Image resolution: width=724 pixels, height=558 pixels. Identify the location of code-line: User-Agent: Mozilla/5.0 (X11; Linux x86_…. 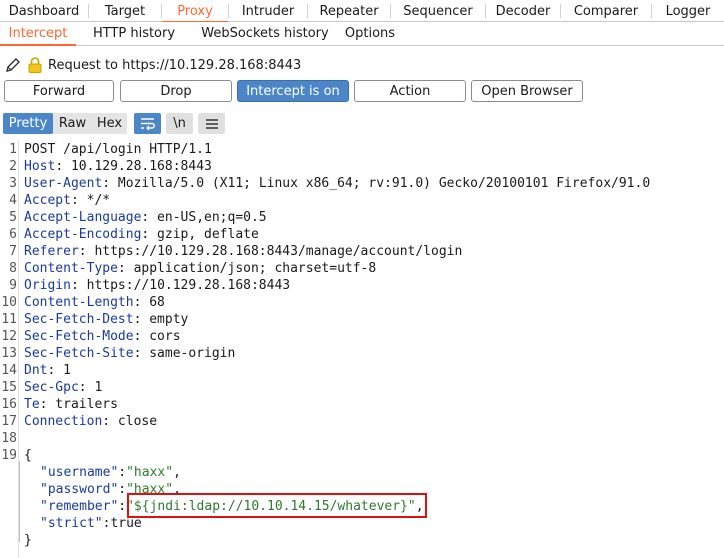
(337, 183).